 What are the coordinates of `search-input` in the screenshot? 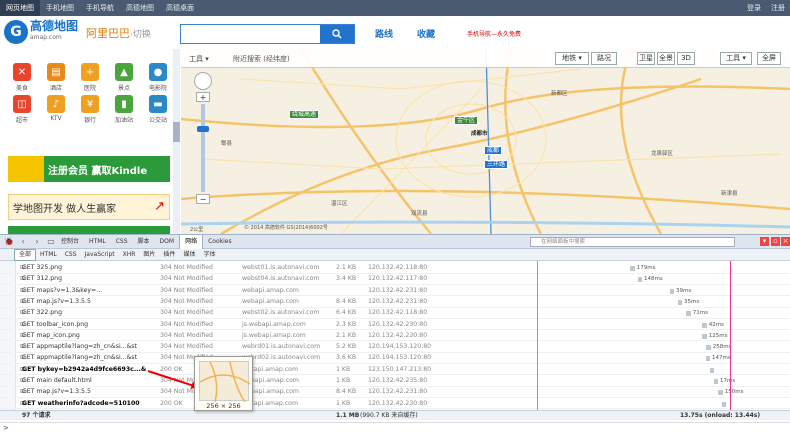 It's located at (250, 34).